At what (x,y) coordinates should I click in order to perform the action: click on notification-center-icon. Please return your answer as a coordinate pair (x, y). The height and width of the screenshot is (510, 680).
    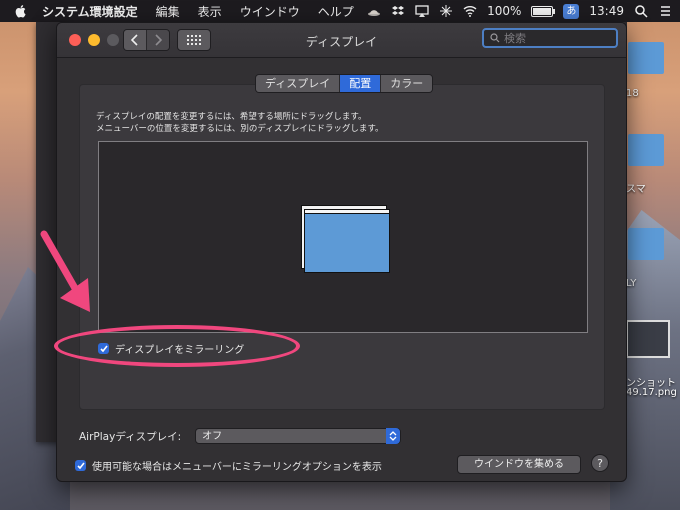
    Looking at the image, I should click on (665, 11).